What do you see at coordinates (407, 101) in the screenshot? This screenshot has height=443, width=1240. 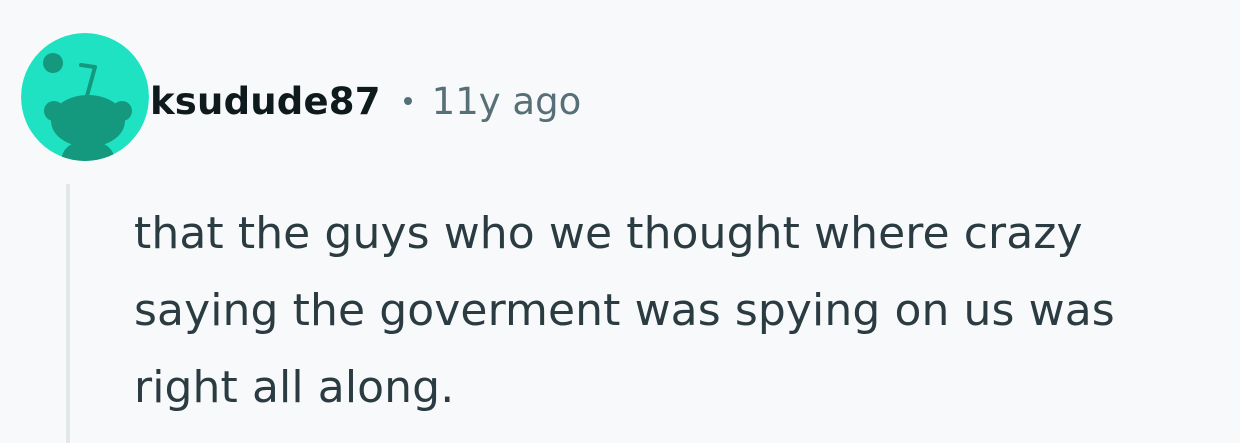 I see `separator-dot` at bounding box center [407, 101].